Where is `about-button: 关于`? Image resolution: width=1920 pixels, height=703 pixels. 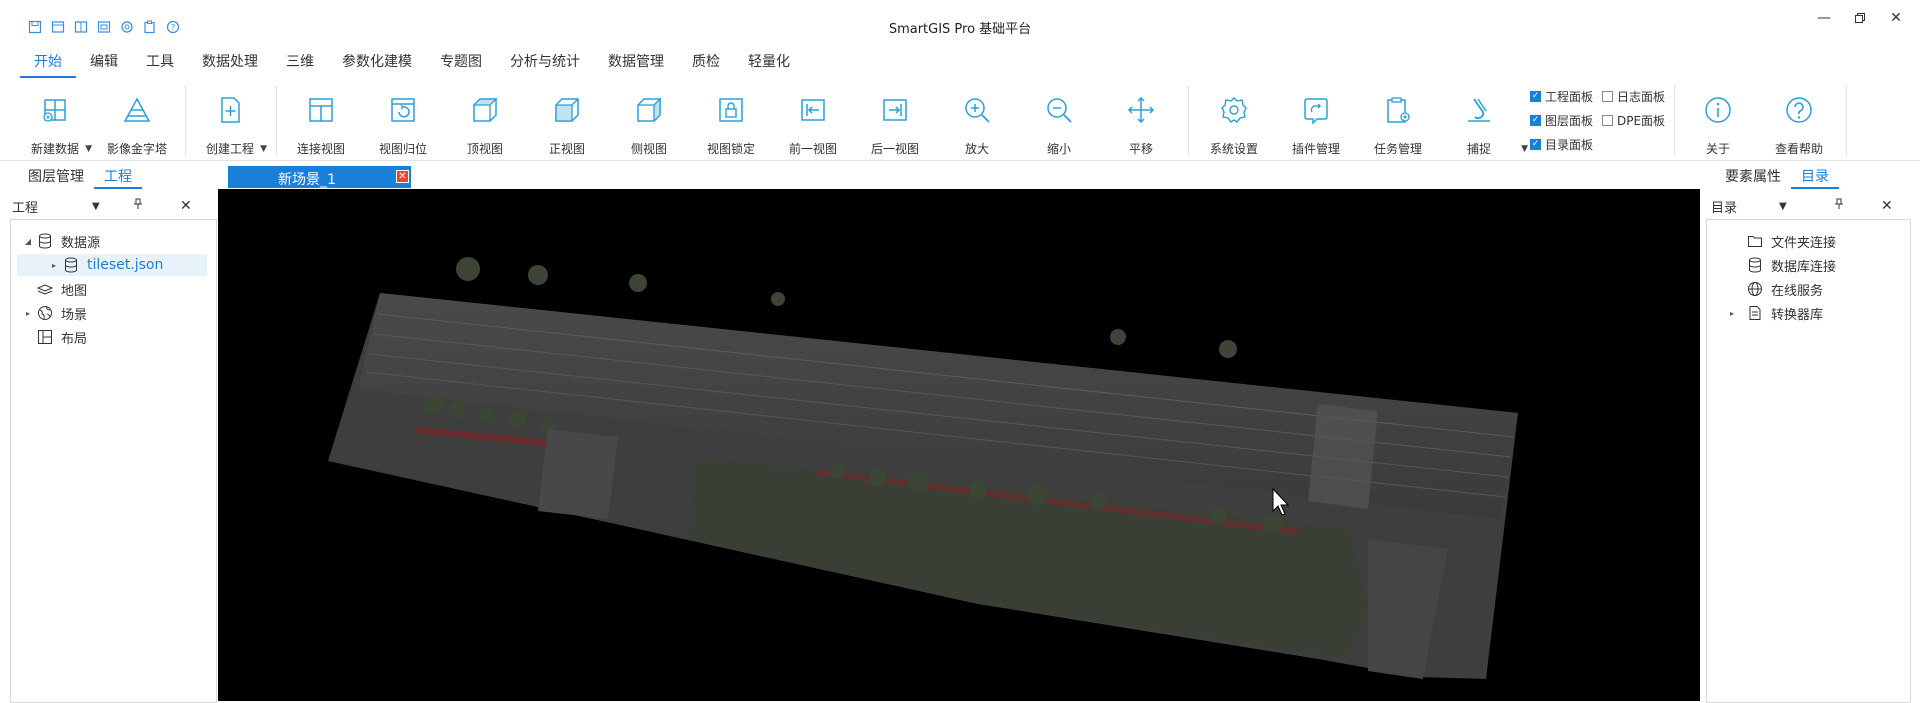 about-button: 关于 is located at coordinates (1718, 123).